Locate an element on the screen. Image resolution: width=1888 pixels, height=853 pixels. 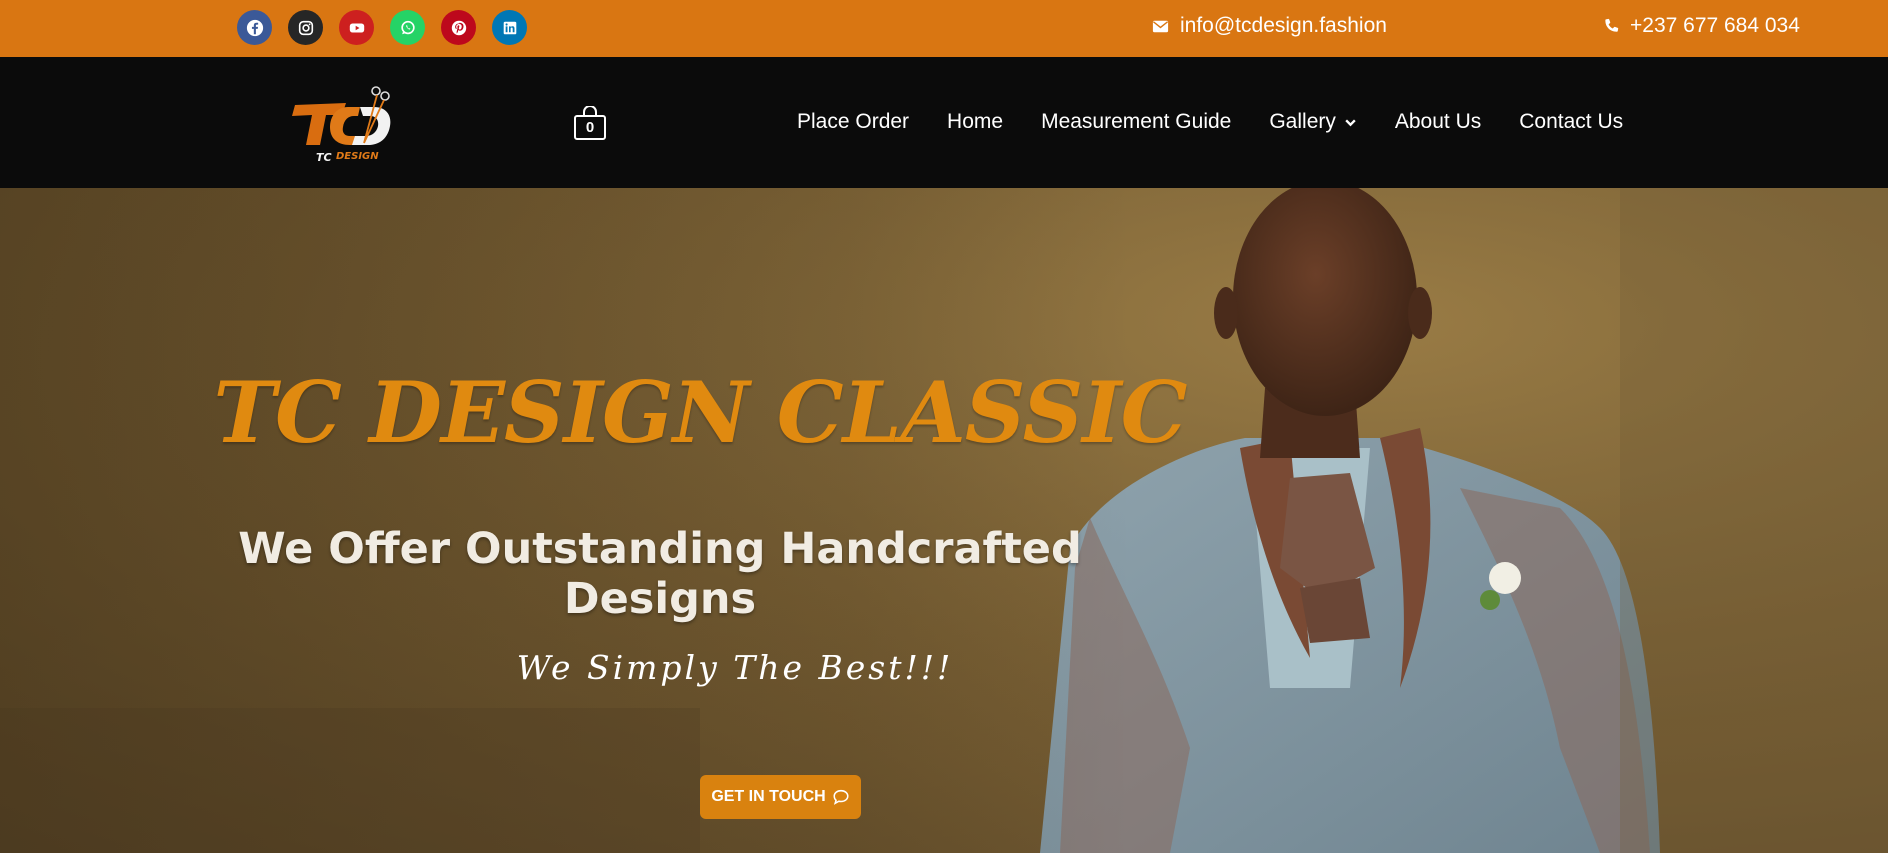
nav-gallery: Gallery is located at coordinates (1313, 122).